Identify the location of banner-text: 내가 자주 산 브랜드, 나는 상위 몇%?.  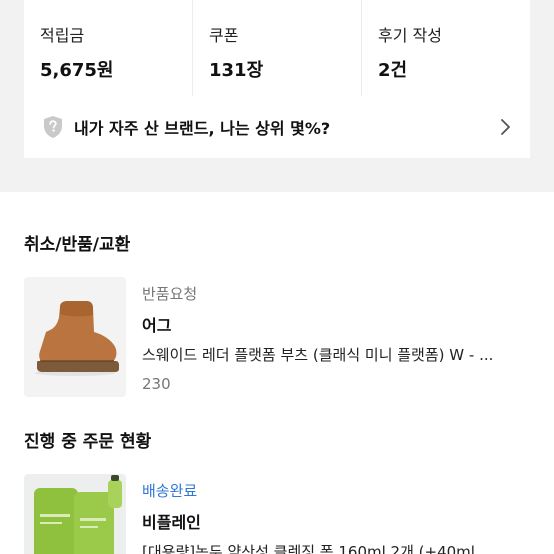
(202, 128).